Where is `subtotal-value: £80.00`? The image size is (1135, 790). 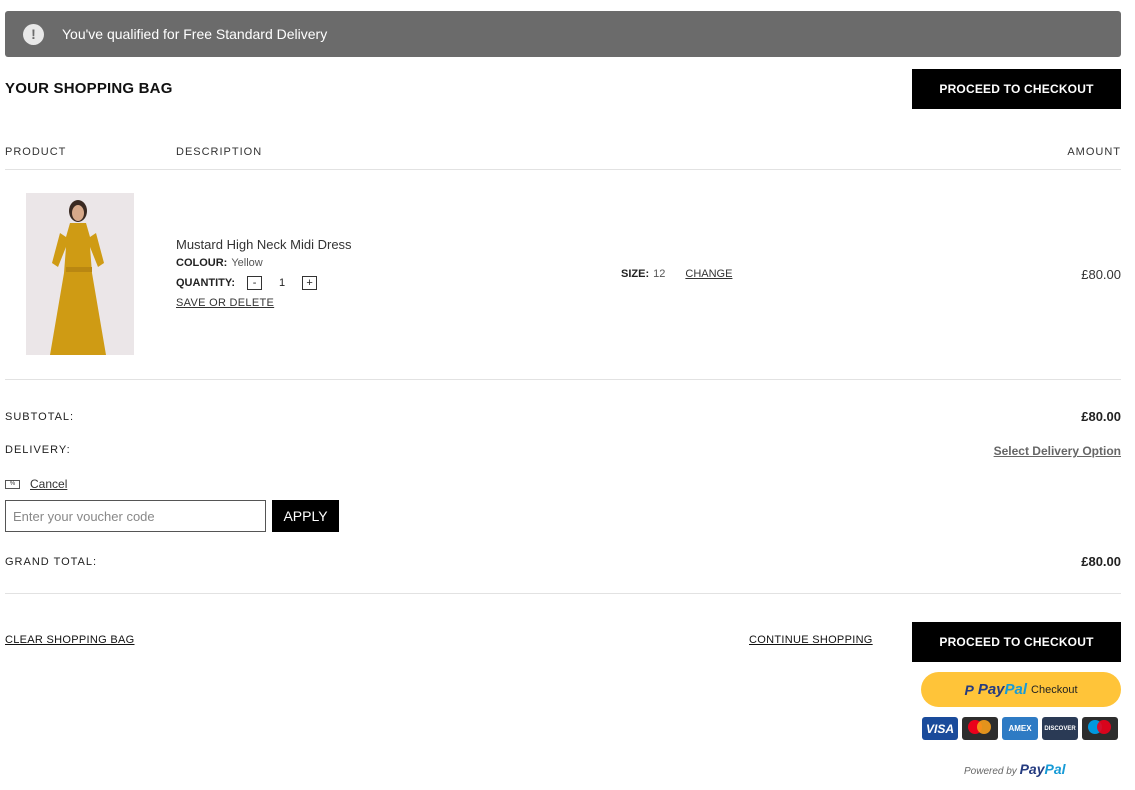 subtotal-value: £80.00 is located at coordinates (1101, 416).